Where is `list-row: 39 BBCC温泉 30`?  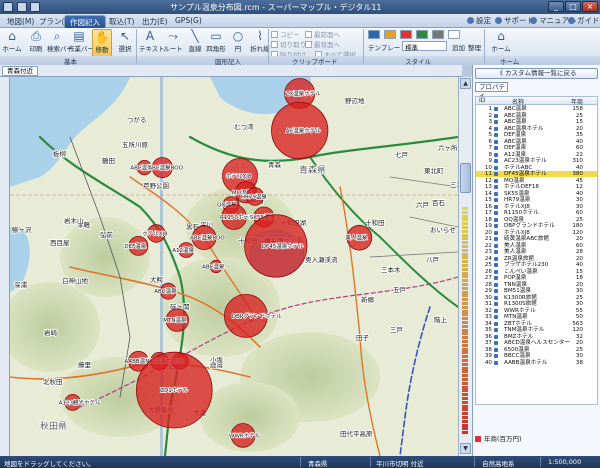
list-row: 39 BBCC温泉 30 is located at coordinates (536, 356).